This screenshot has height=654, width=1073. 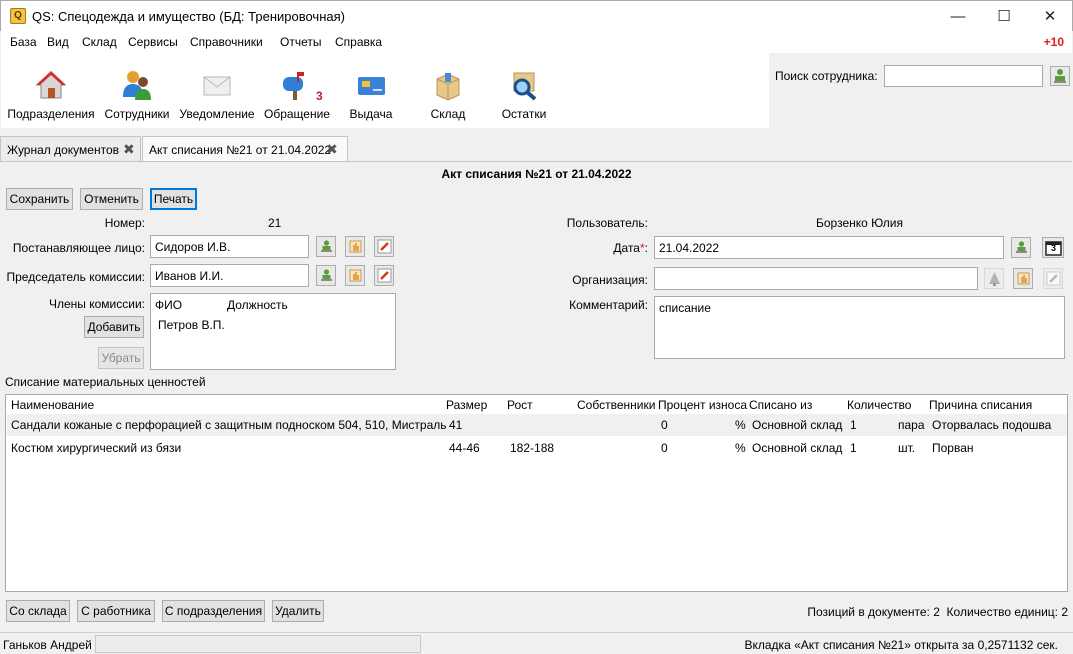 I want to click on toolbar-button-vydacha: Выдача, so click(x=371, y=90).